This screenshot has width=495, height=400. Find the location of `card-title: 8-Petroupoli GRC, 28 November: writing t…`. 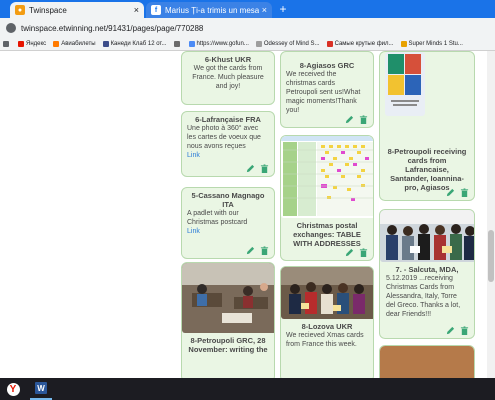

card-title: 8-Petroupoli GRC, 28 November: writing t… is located at coordinates (228, 345).